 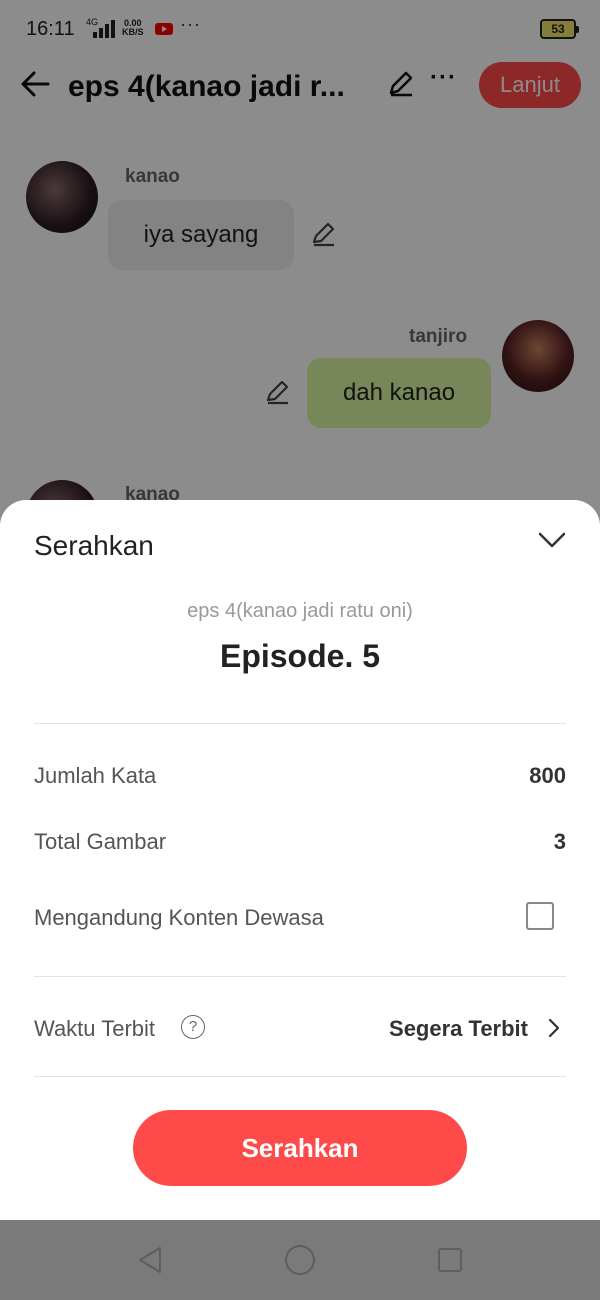 I want to click on nav-back-icon, so click(x=150, y=1260).